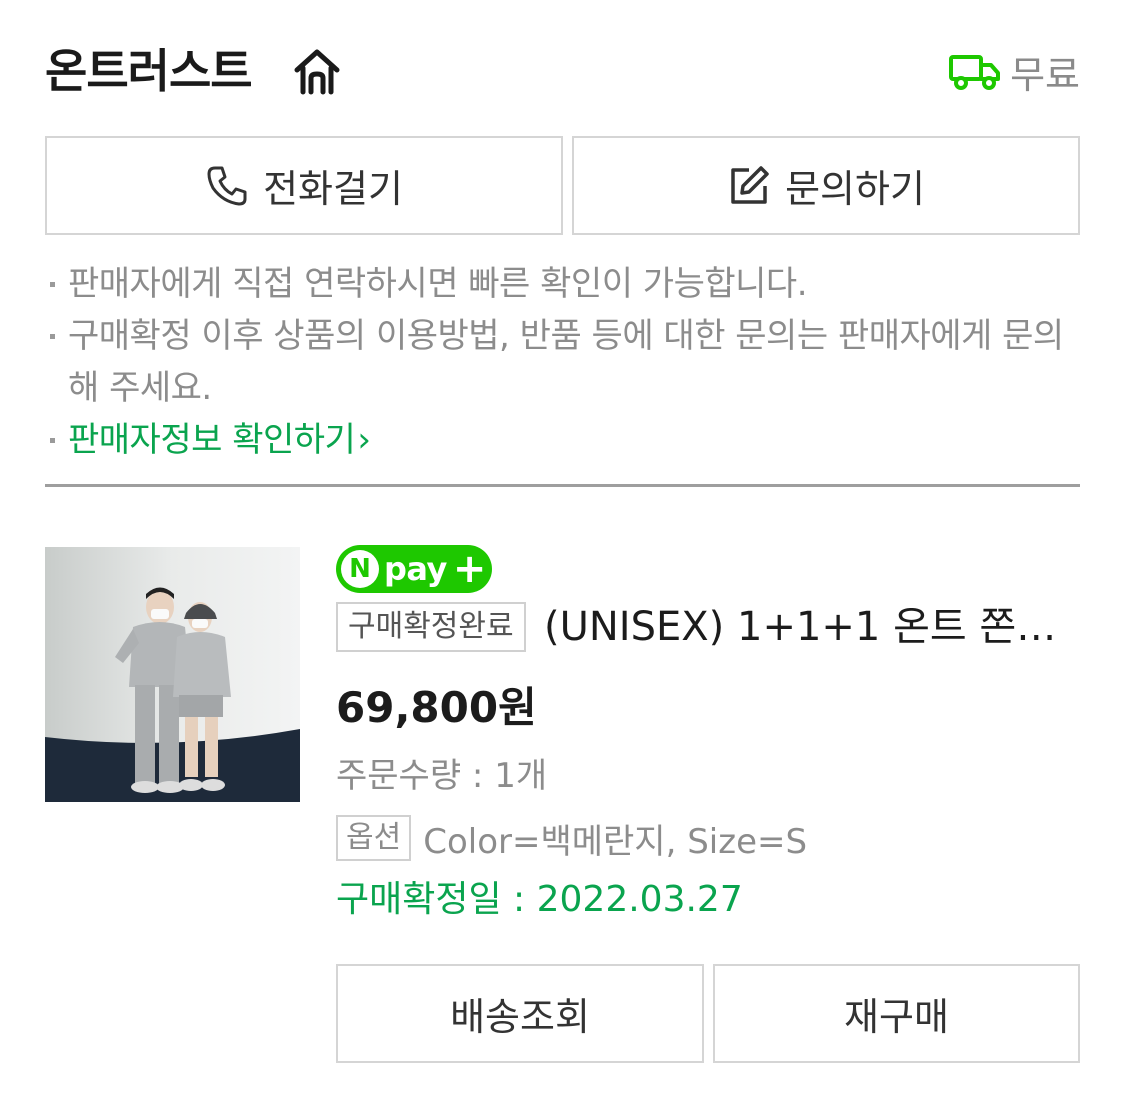 Image resolution: width=1125 pixels, height=1105 pixels. I want to click on store-name: 온트러스트, so click(149, 71).